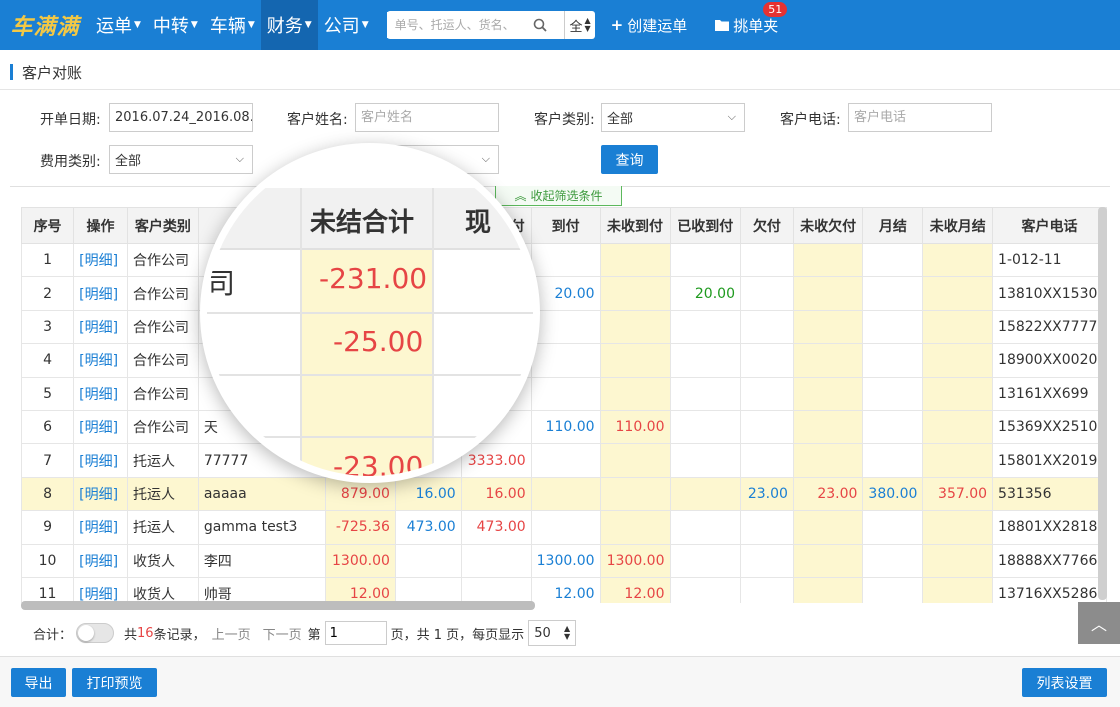 The image size is (1120, 707). Describe the element at coordinates (649, 25) in the screenshot. I see `create-waybill-button: + 创建运单` at that location.